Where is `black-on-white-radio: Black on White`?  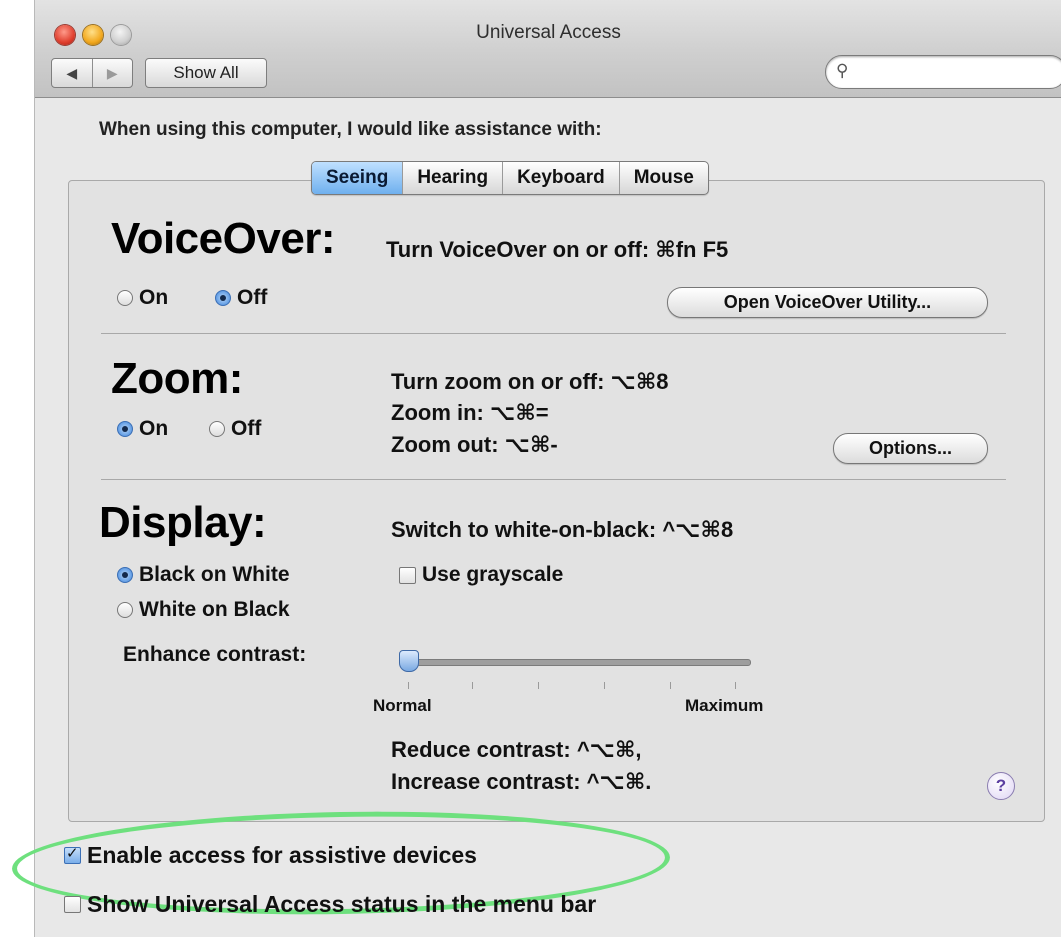 black-on-white-radio: Black on White is located at coordinates (203, 575).